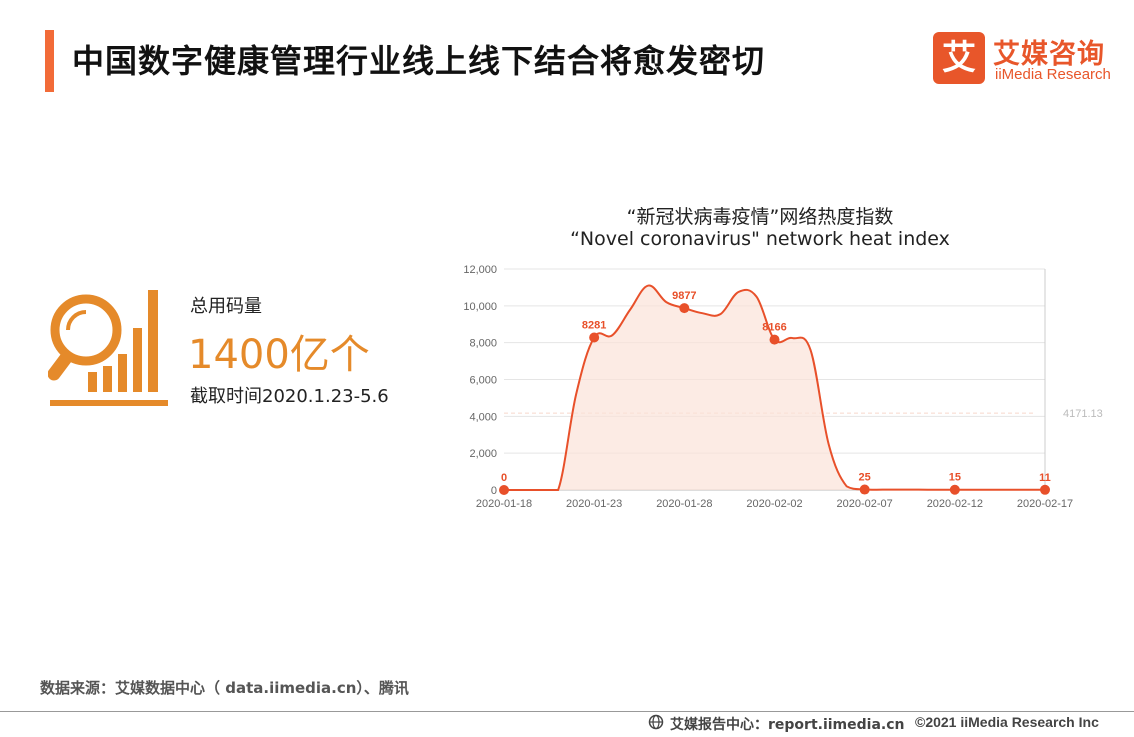 The width and height of the screenshot is (1134, 737). I want to click on data-label: 9877, so click(684, 296).